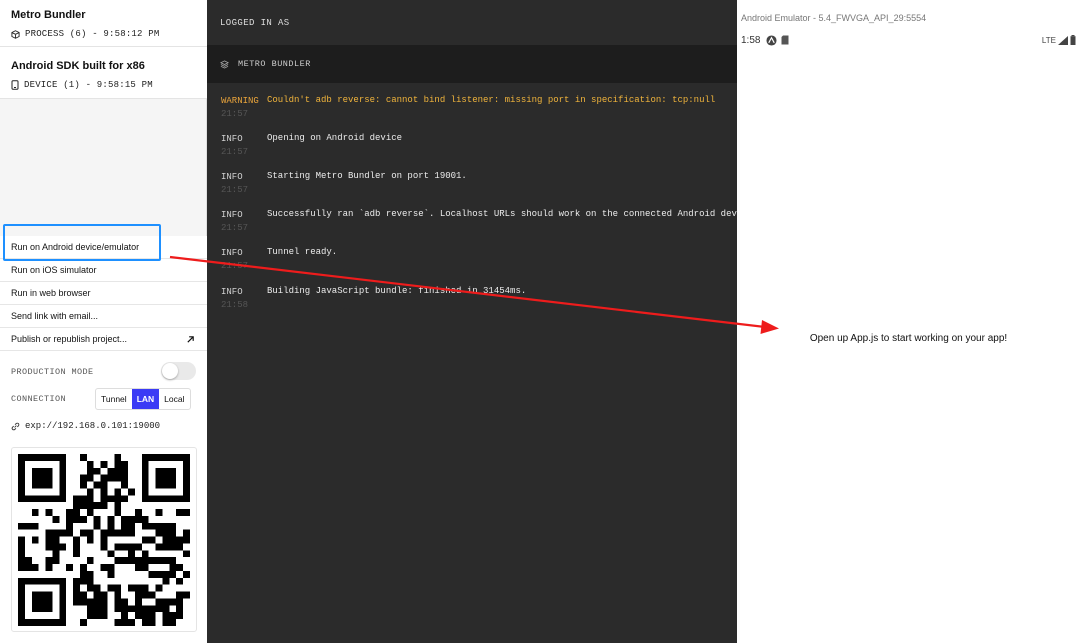 This screenshot has width=1080, height=643. Describe the element at coordinates (39, 399) in the screenshot. I see `connection-label: CONNECTION` at that location.